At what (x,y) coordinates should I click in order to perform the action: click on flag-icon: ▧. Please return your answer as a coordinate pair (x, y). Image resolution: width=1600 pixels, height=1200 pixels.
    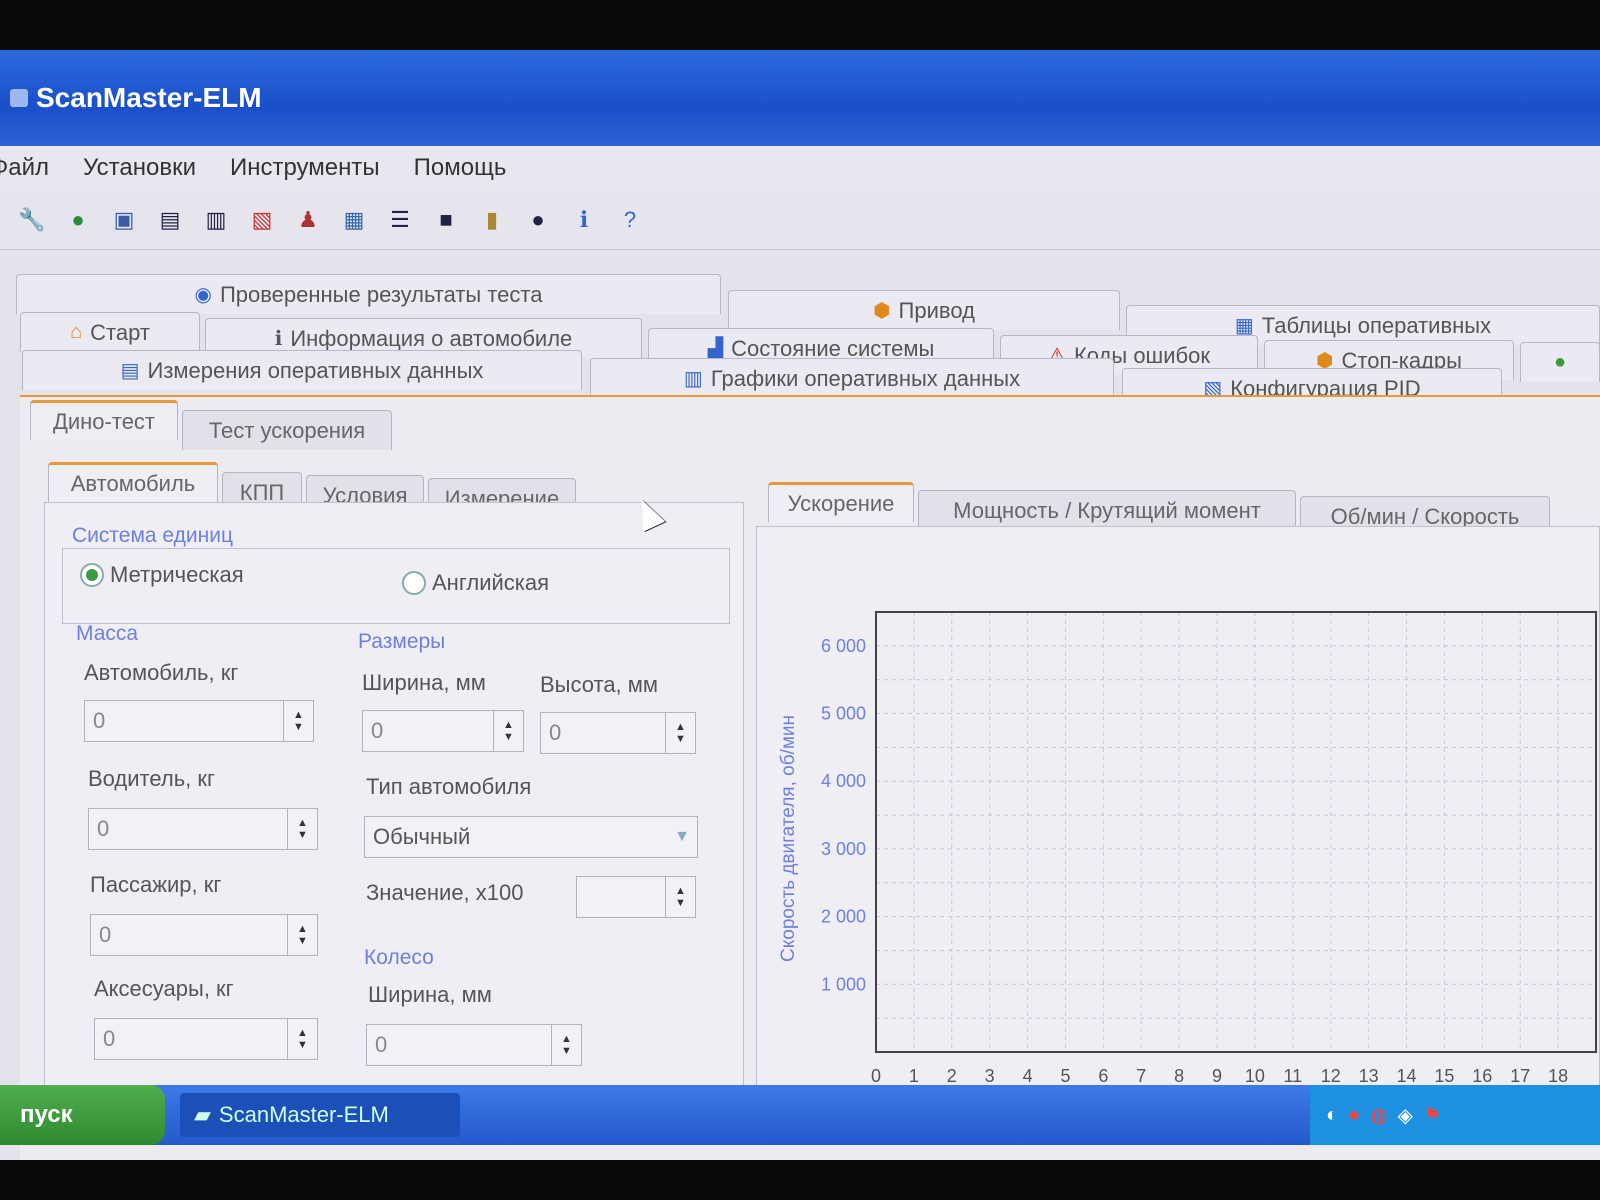
    Looking at the image, I should click on (262, 220).